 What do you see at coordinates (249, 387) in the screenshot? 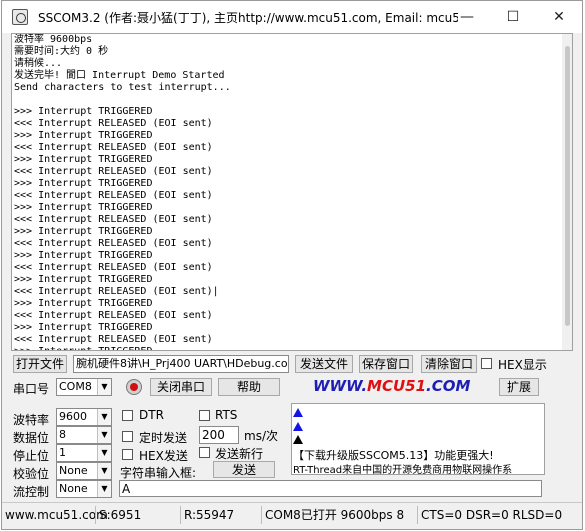
I see `help-button: 帮助` at bounding box center [249, 387].